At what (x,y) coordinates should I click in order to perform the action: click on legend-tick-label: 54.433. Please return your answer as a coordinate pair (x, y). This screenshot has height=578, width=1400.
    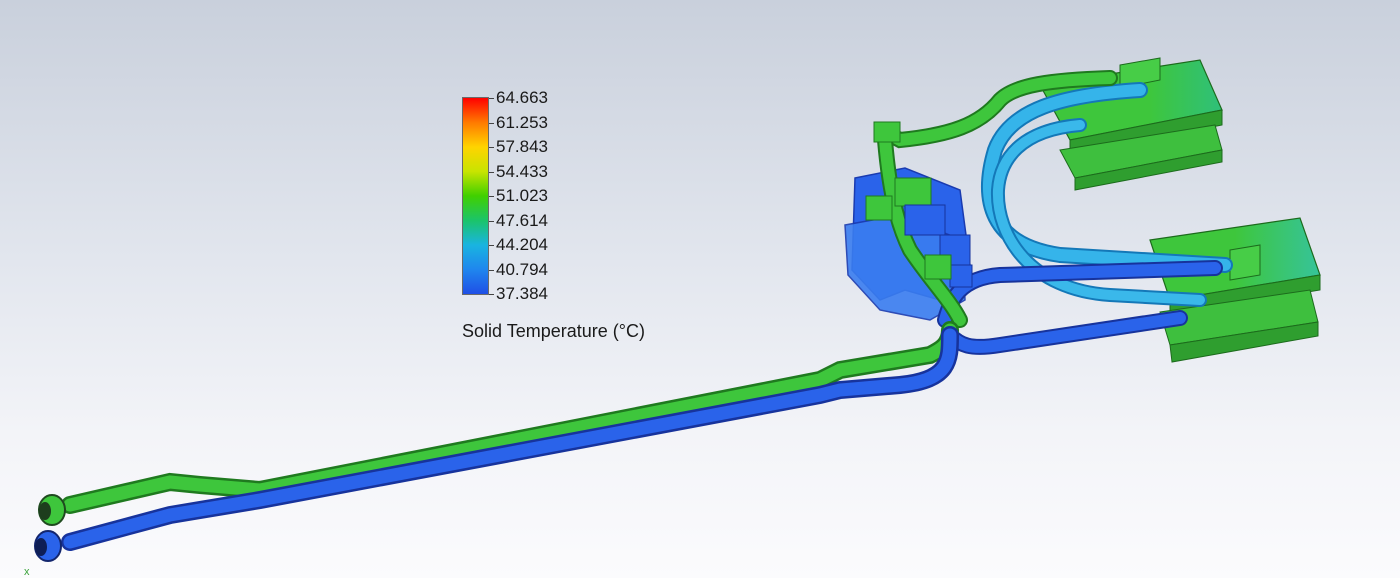
    Looking at the image, I should click on (522, 171).